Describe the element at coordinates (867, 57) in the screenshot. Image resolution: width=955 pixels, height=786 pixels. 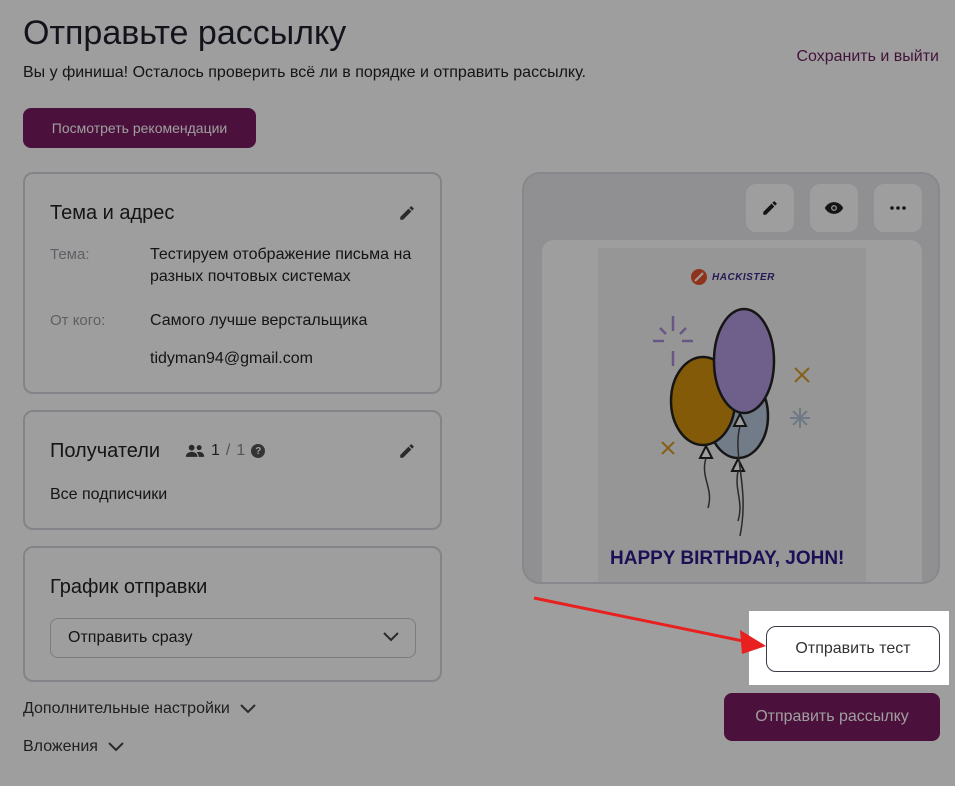
I see `save-and-exit-link: Сохранить и выйти` at that location.